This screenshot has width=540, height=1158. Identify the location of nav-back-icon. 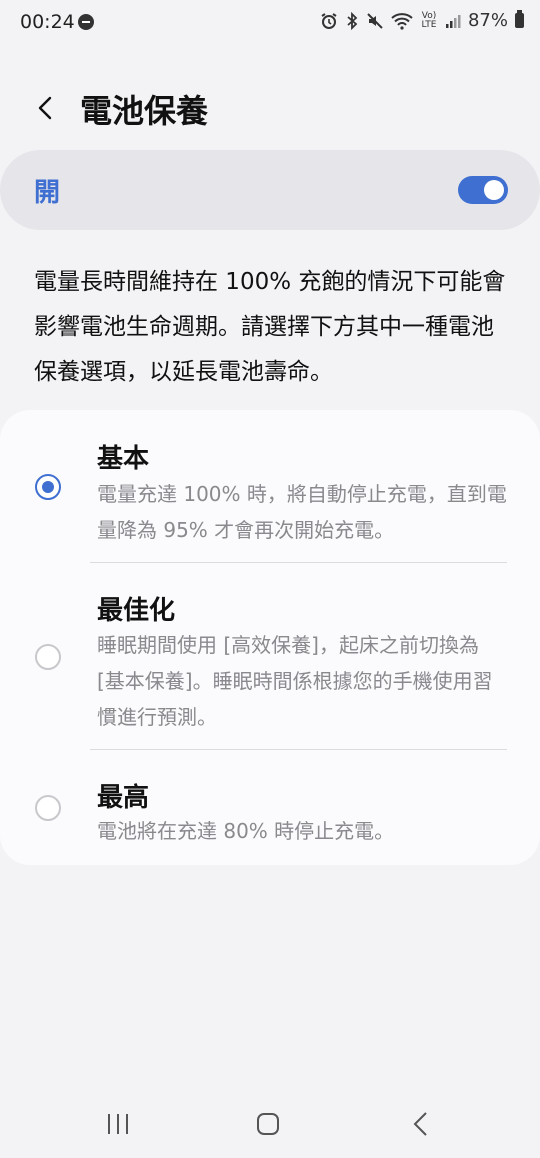
(420, 1124).